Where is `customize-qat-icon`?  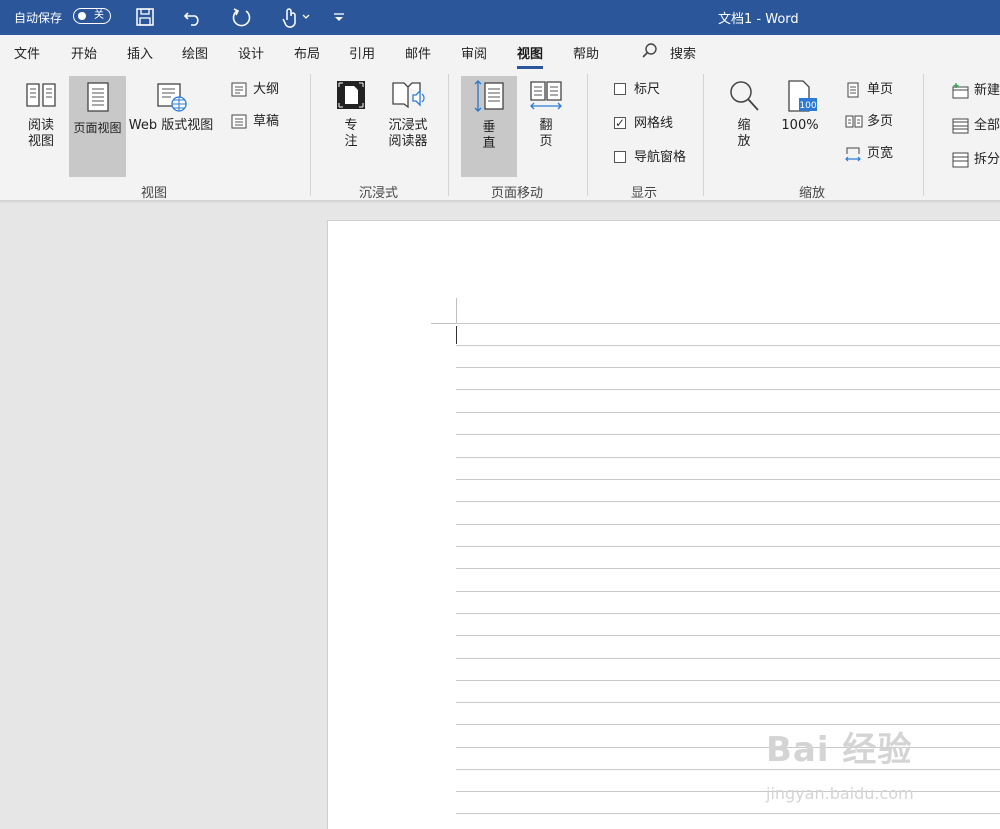 customize-qat-icon is located at coordinates (339, 17).